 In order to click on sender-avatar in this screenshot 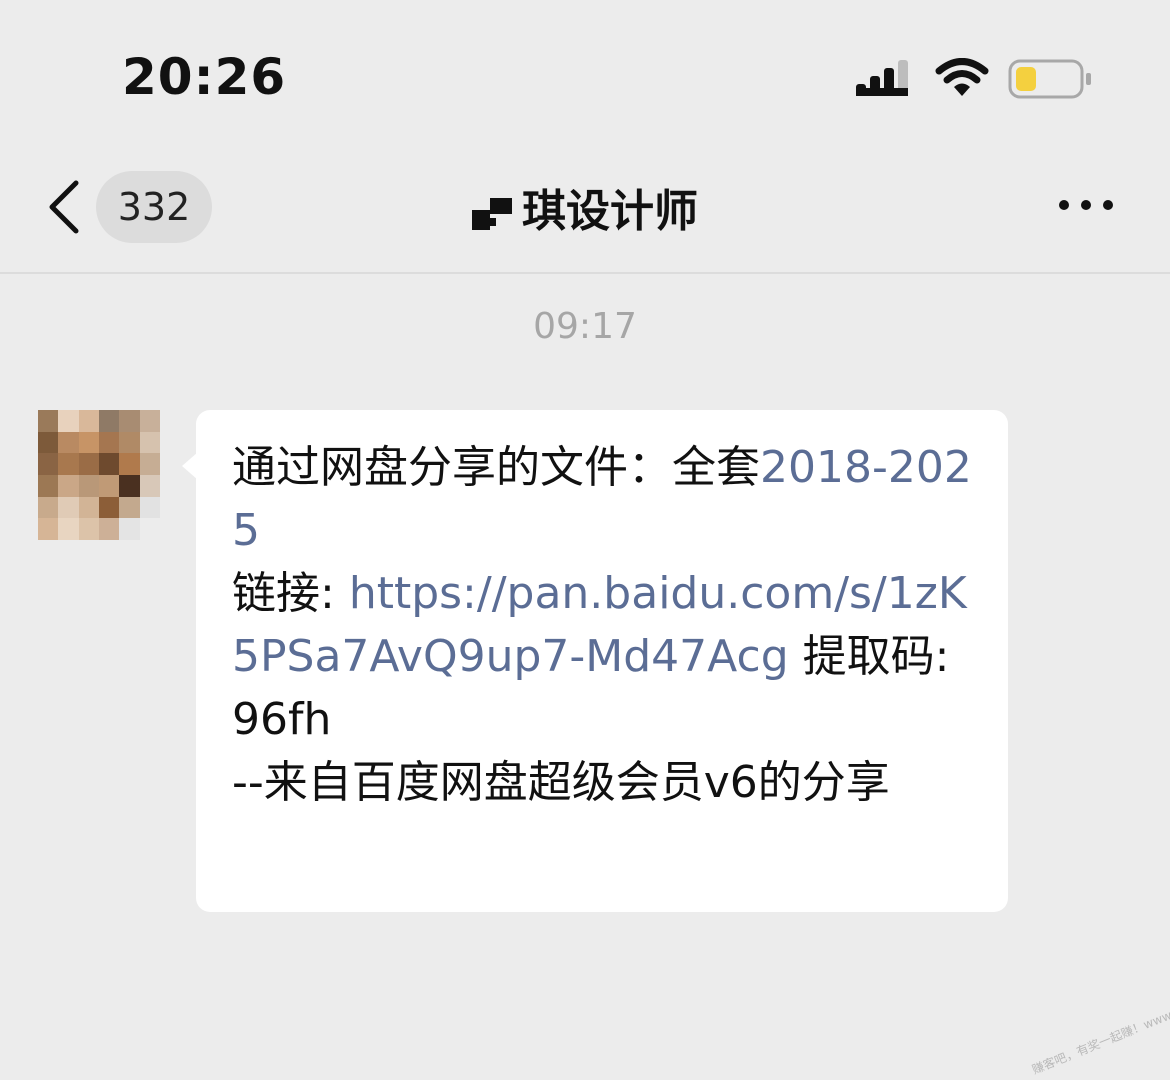, I will do `click(99, 475)`.